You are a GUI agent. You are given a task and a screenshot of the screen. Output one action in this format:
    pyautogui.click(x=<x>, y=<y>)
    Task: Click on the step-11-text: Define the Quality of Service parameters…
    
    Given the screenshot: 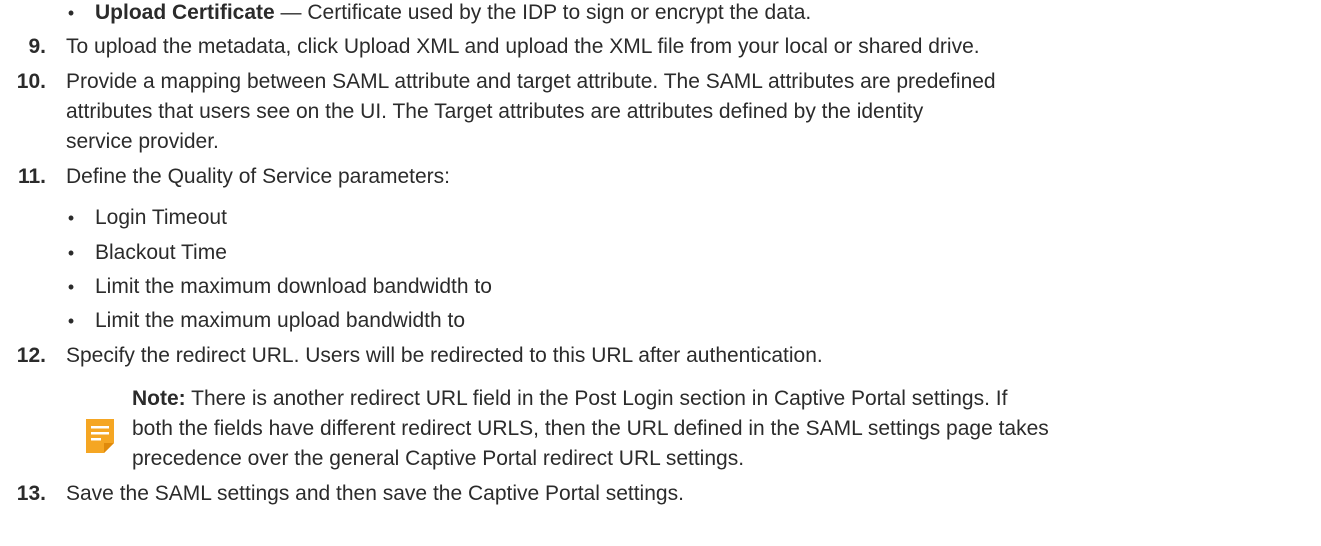 What is the action you would take?
    pyautogui.click(x=258, y=176)
    